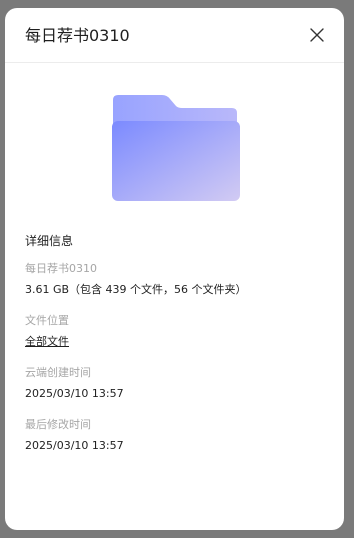 The height and width of the screenshot is (538, 354). I want to click on created-time-value: 2025/03/10 13:57, so click(74, 393).